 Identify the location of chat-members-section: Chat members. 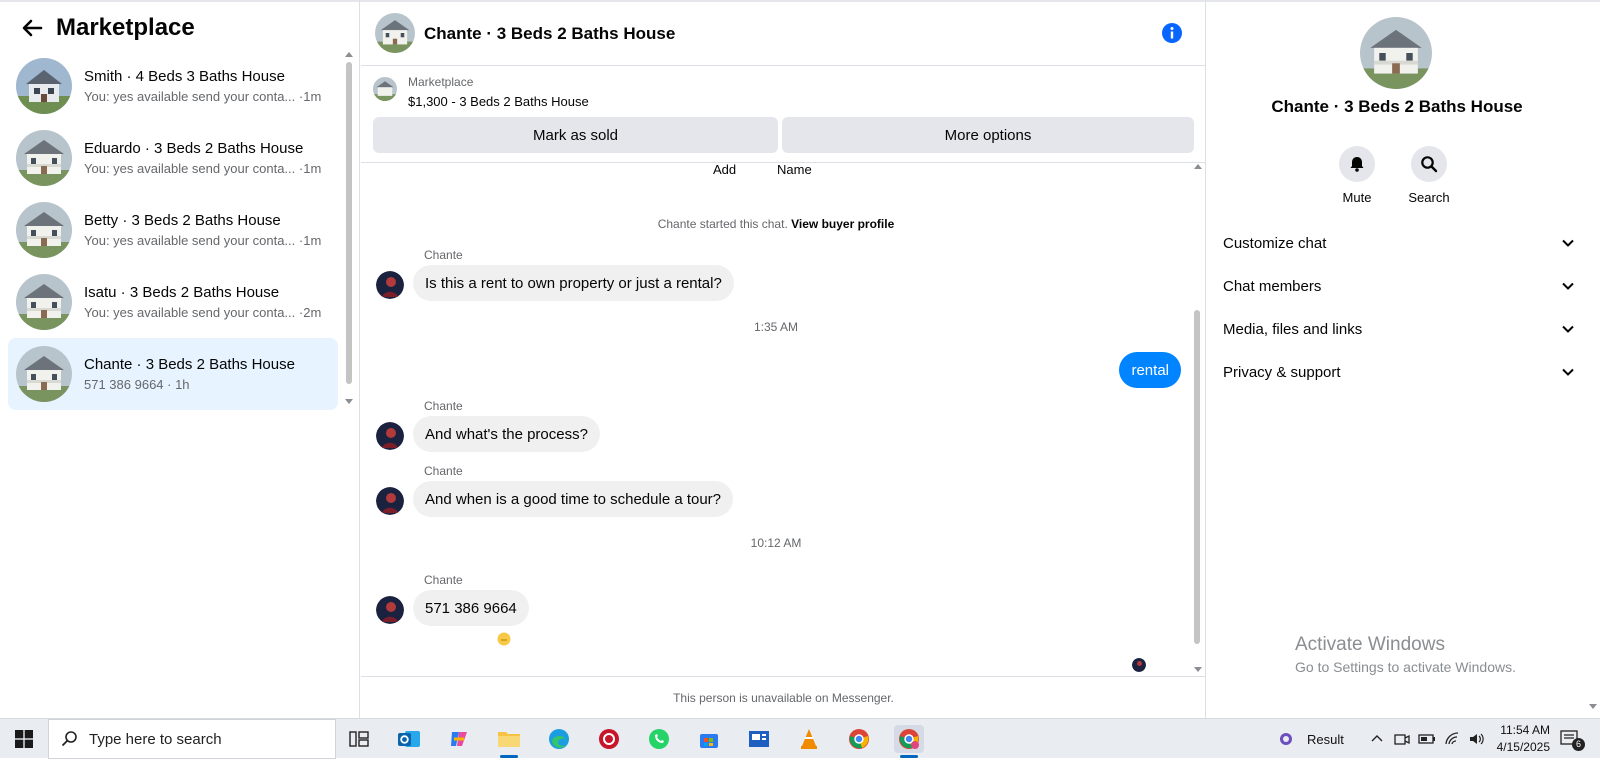
(1399, 286).